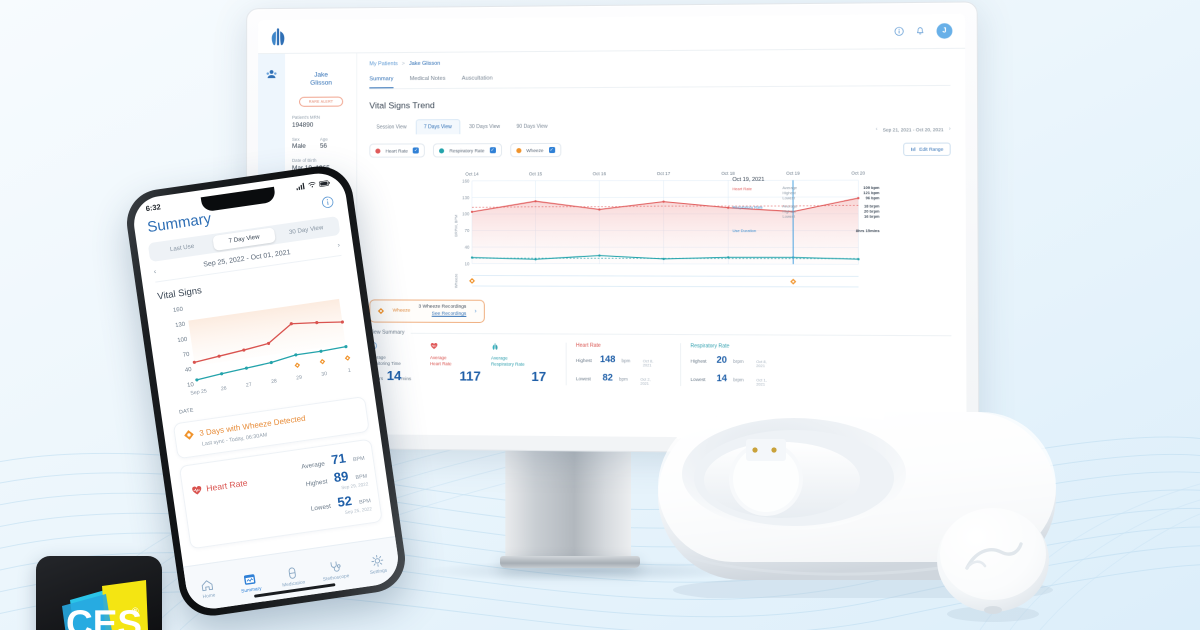 The image size is (1200, 630). I want to click on phone-tab-settings: Settings, so click(377, 563).